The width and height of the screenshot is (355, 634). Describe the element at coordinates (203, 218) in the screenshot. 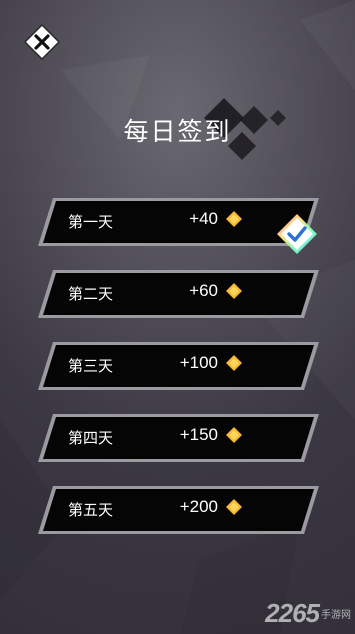

I see `reward-amount: +40` at that location.